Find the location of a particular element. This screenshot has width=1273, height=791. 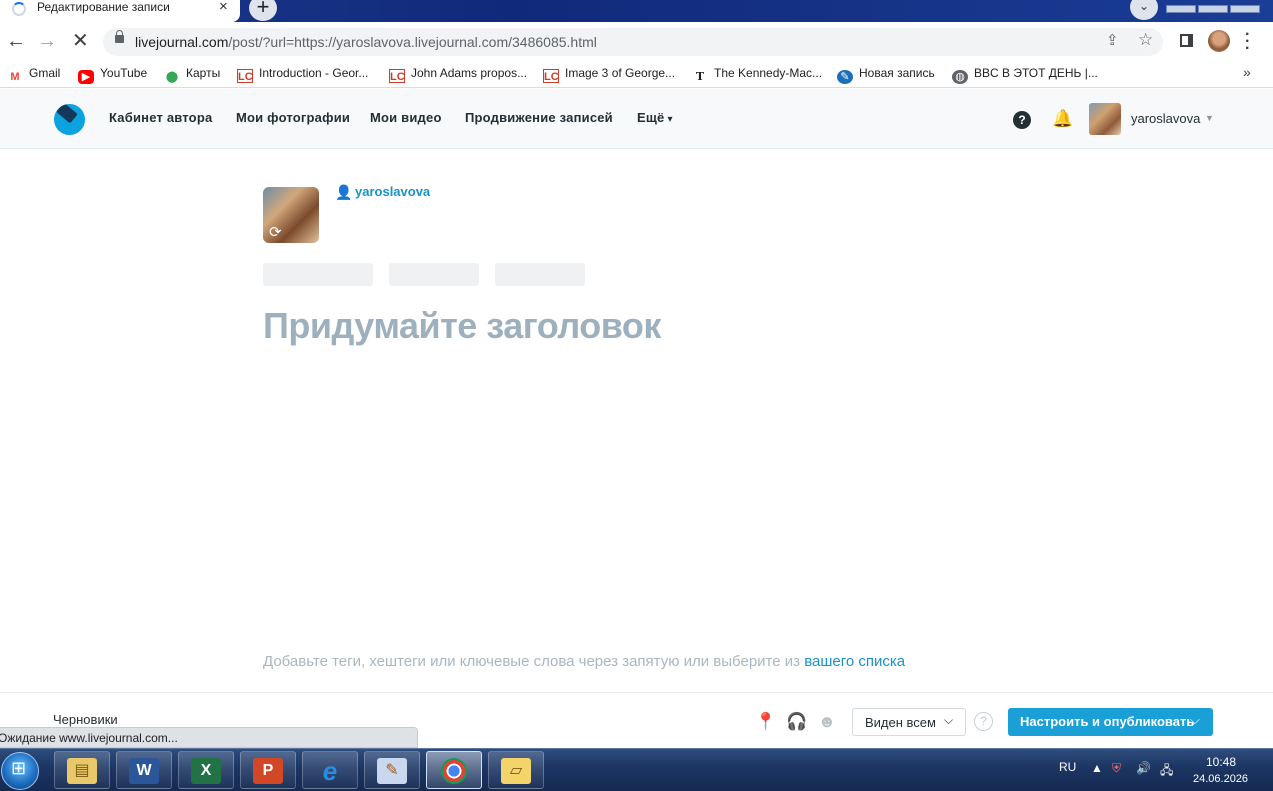

refresh-icon: ⟳ is located at coordinates (275, 232).